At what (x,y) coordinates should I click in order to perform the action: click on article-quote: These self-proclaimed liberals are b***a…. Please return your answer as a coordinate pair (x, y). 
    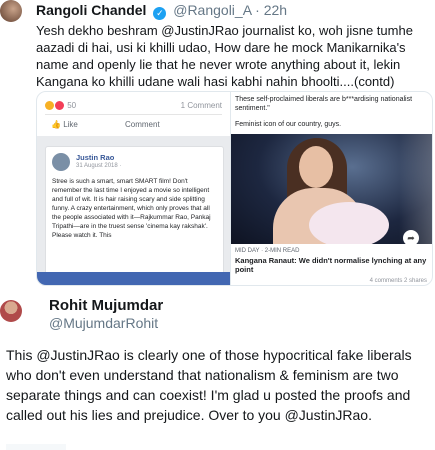
    Looking at the image, I should click on (324, 104).